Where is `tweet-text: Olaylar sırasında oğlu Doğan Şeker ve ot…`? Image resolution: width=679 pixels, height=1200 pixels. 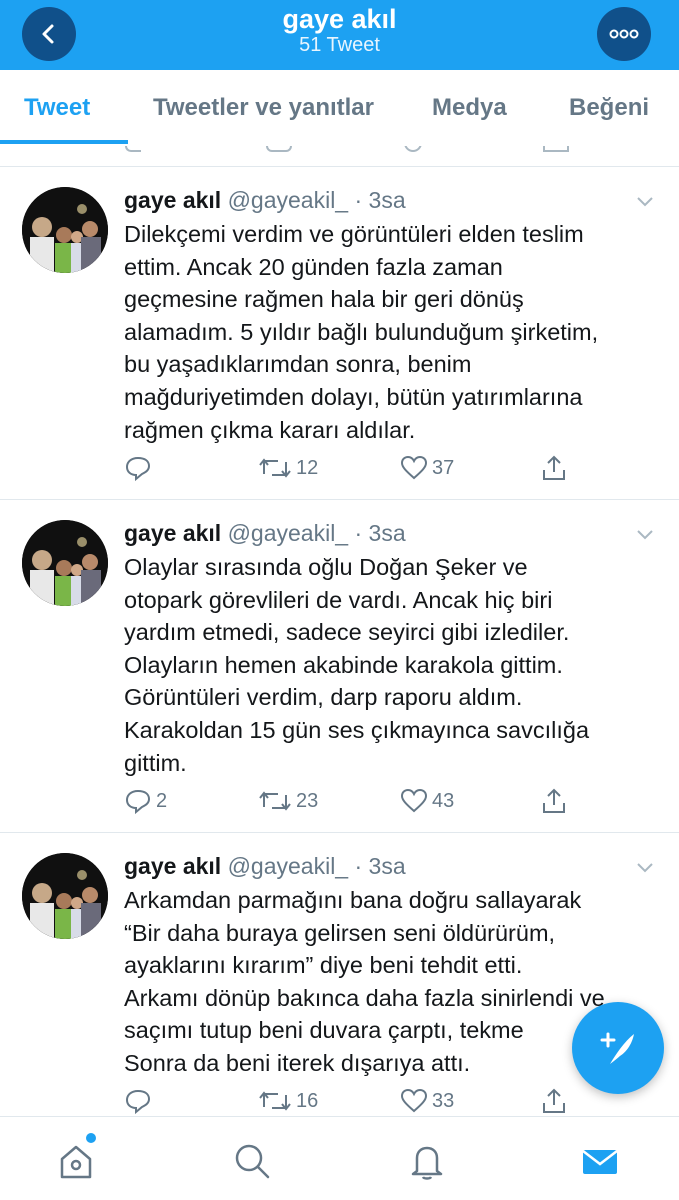 tweet-text: Olaylar sırasında oğlu Doğan Şeker ve ot… is located at coordinates (389, 665).